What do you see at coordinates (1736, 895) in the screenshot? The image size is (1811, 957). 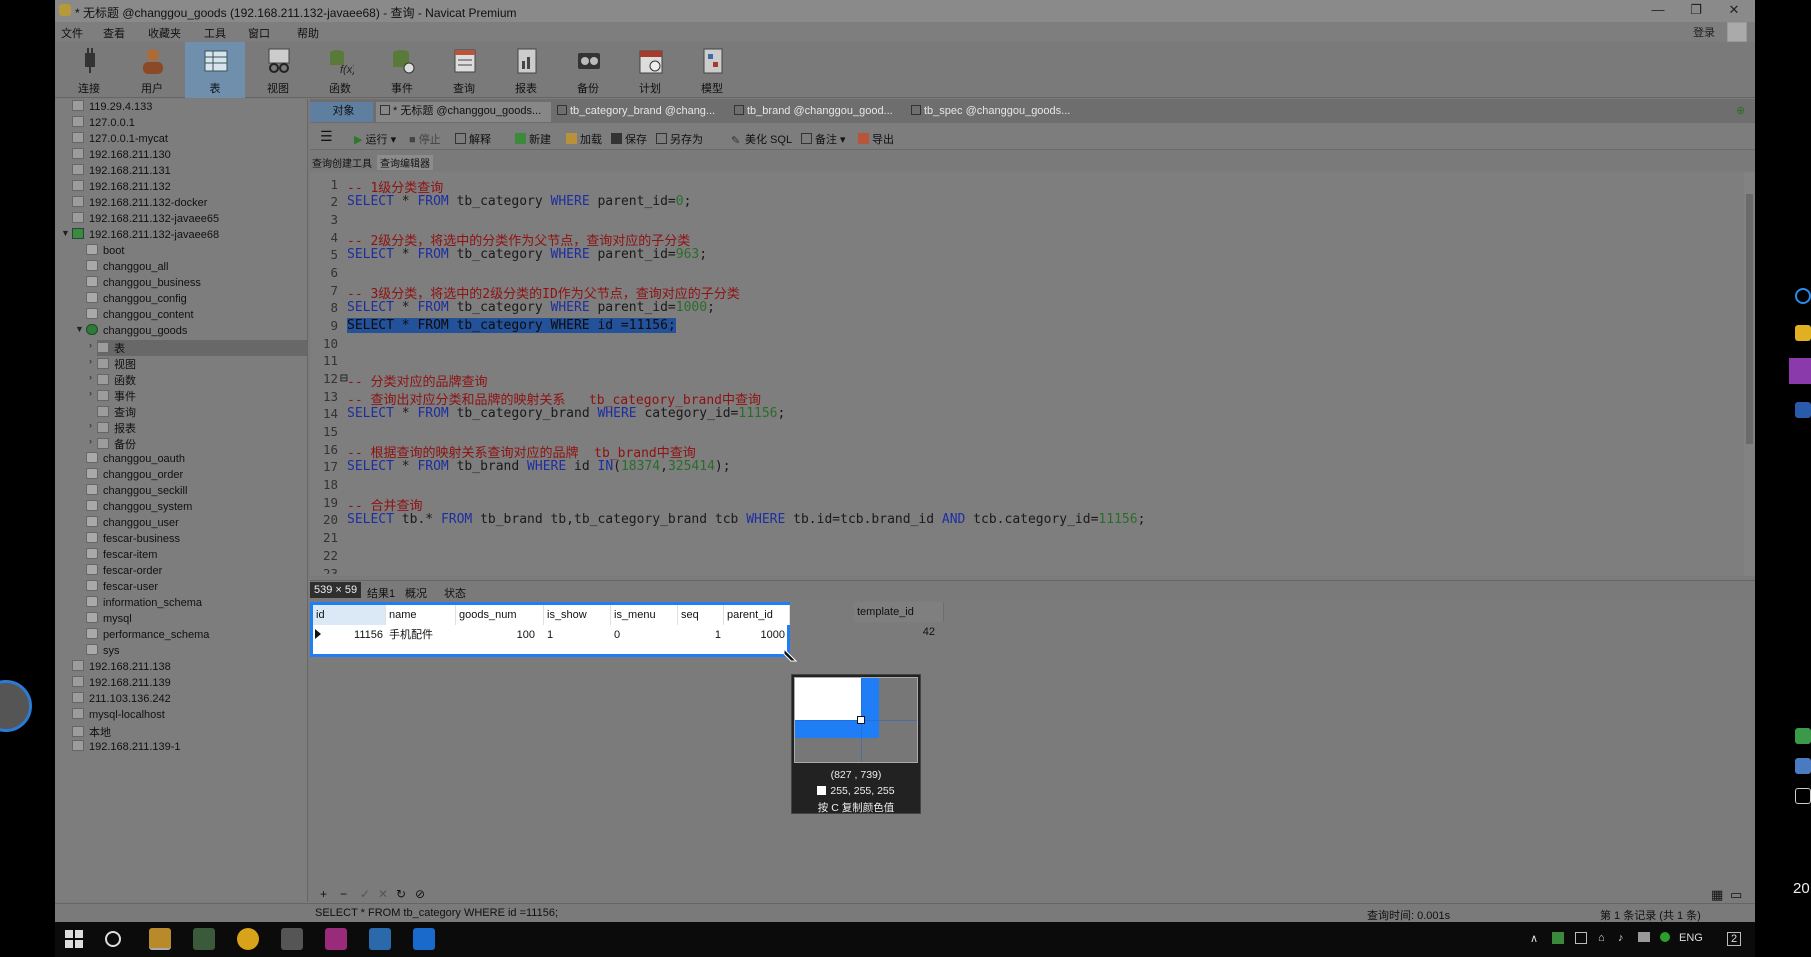 I see `form-view-icon: ▭` at bounding box center [1736, 895].